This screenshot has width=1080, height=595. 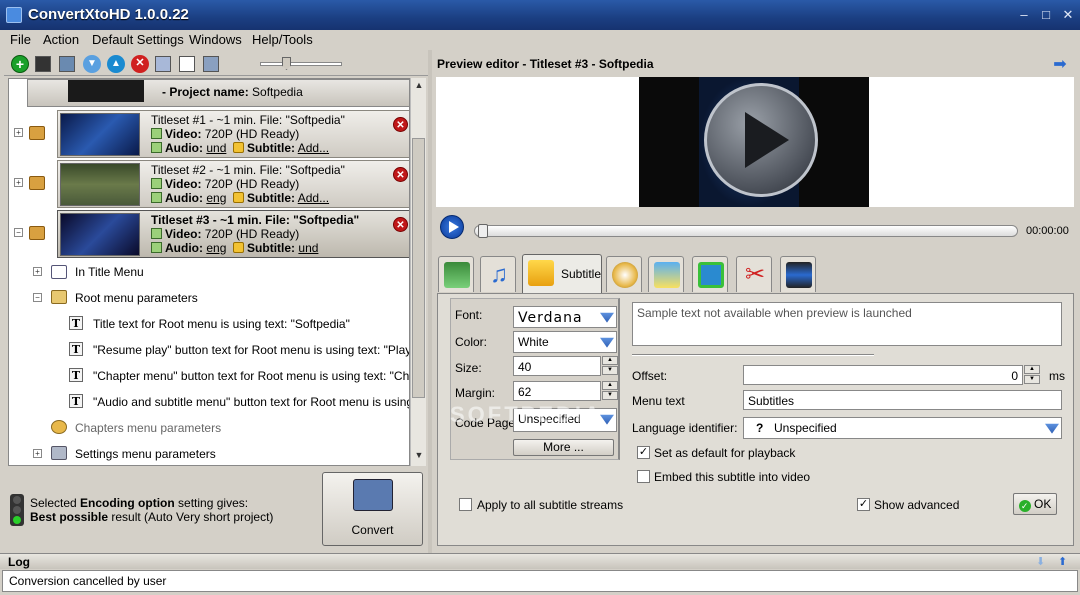 I want to click on tab-audio: ♫, so click(x=498, y=274).